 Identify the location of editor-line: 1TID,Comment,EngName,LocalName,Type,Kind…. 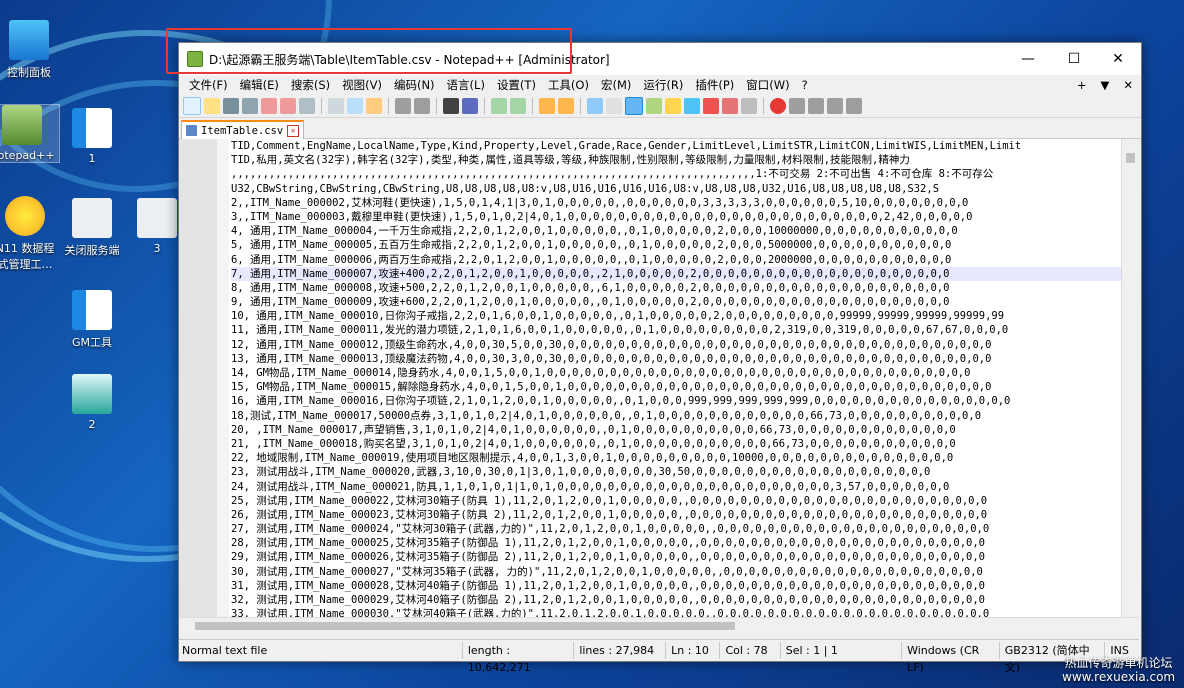
(676, 146).